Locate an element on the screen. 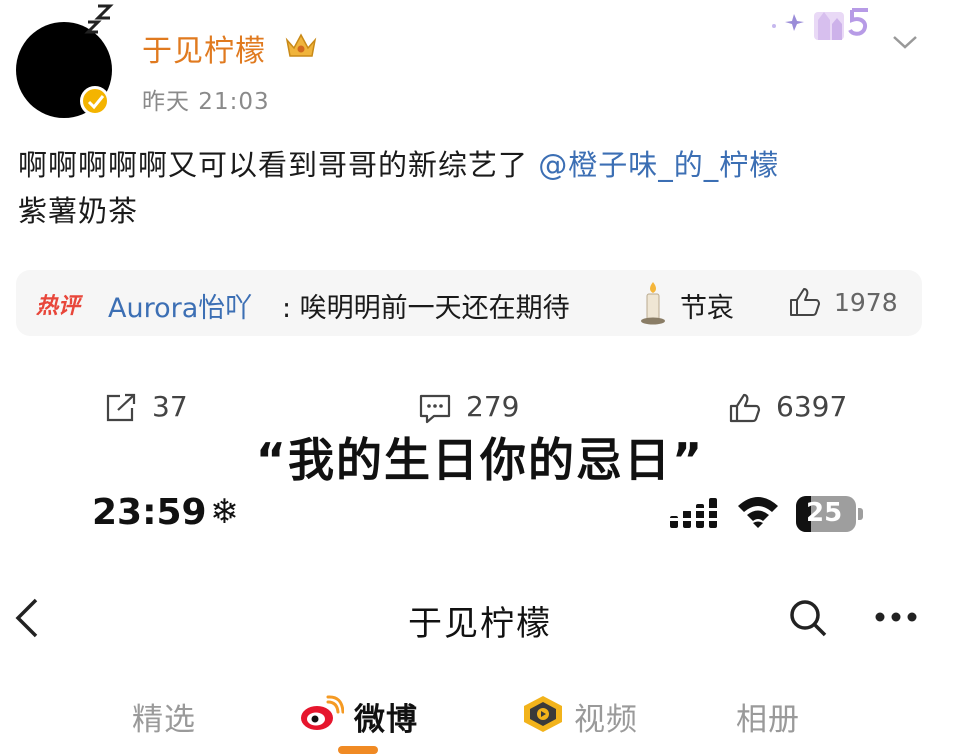 Image resolution: width=960 pixels, height=756 pixels. tab-label: 微博 is located at coordinates (386, 720).